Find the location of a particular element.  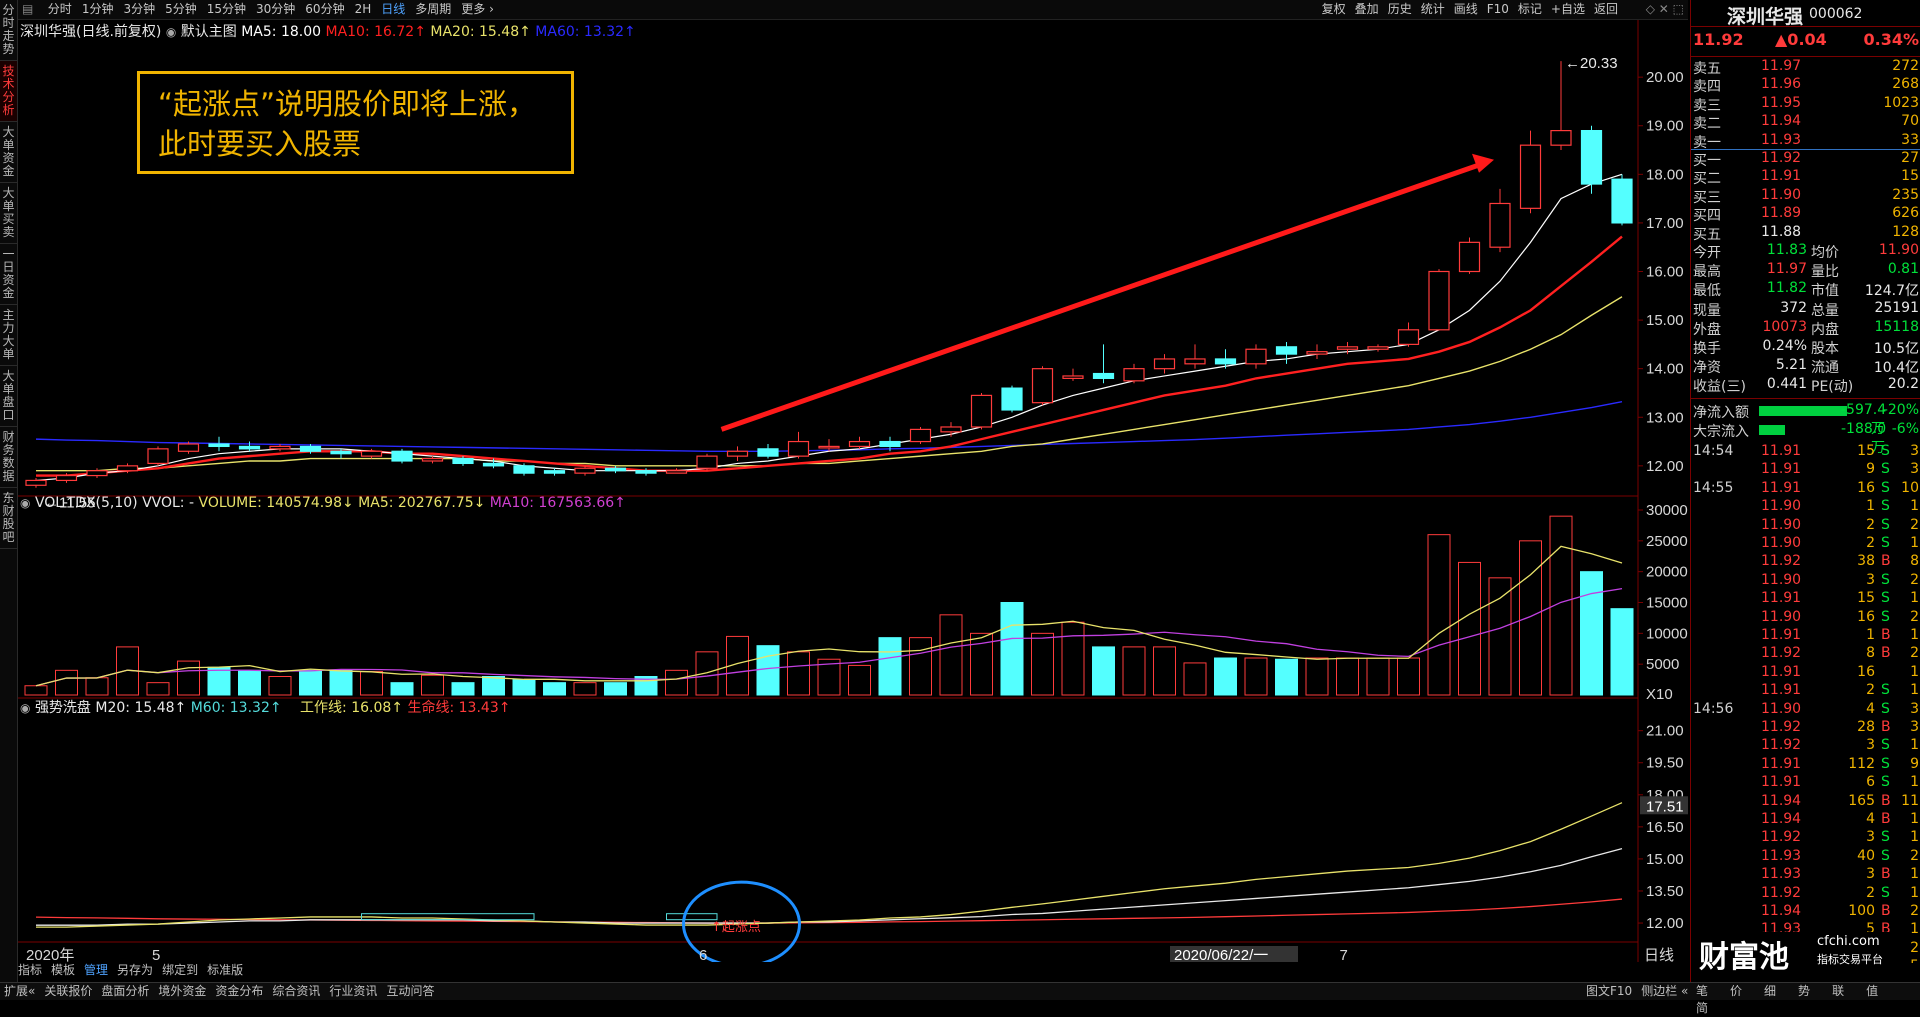

flow-pct: -20% is located at coordinates (1900, 410).